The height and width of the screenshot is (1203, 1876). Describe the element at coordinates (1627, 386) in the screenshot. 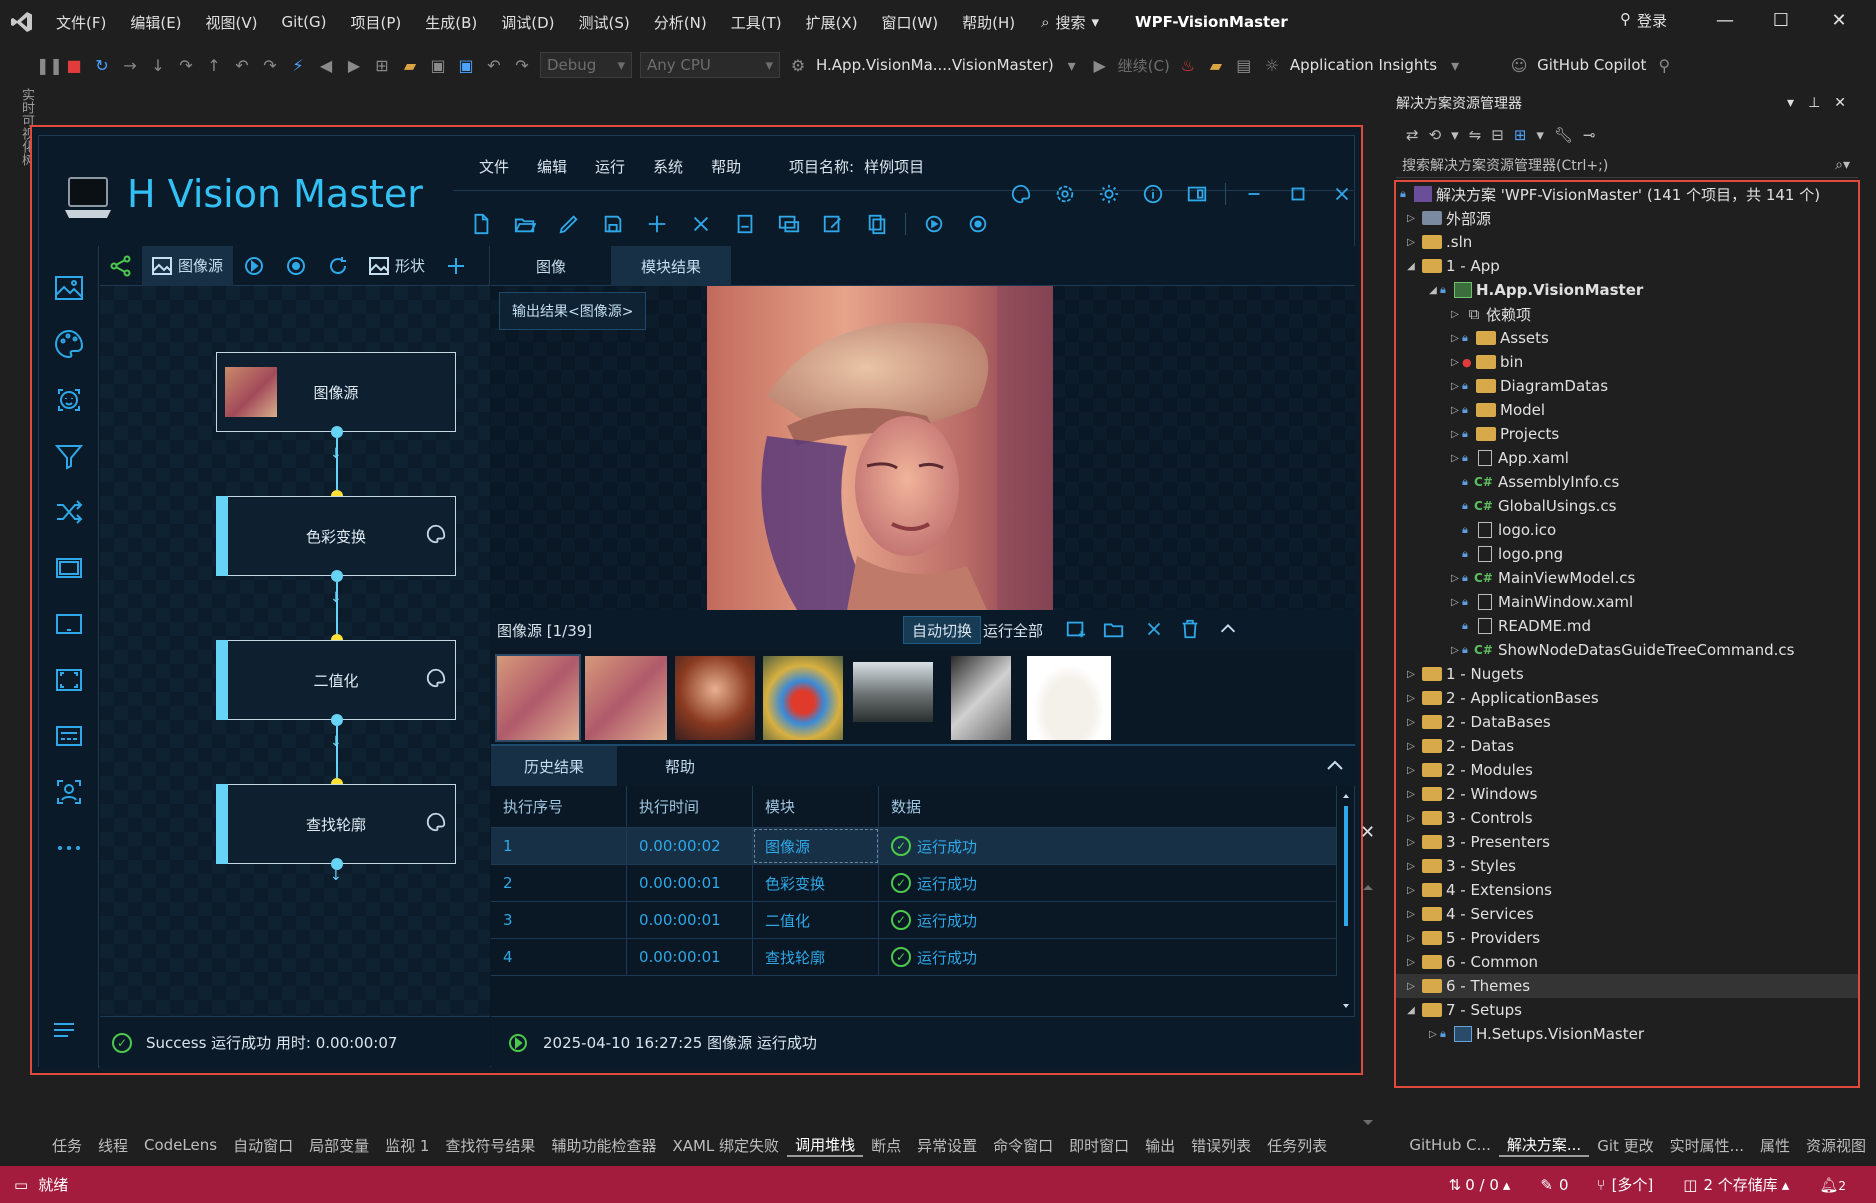

I see `tree-item: ▷ 🔒︎ DiagramDatas` at that location.